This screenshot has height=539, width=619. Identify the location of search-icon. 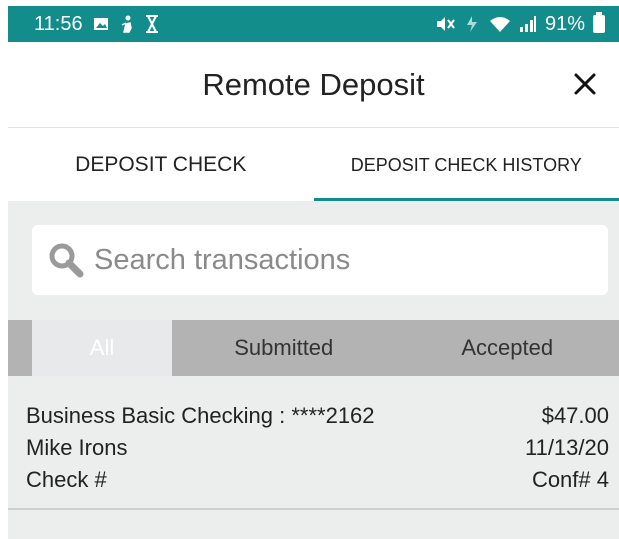
(66, 260).